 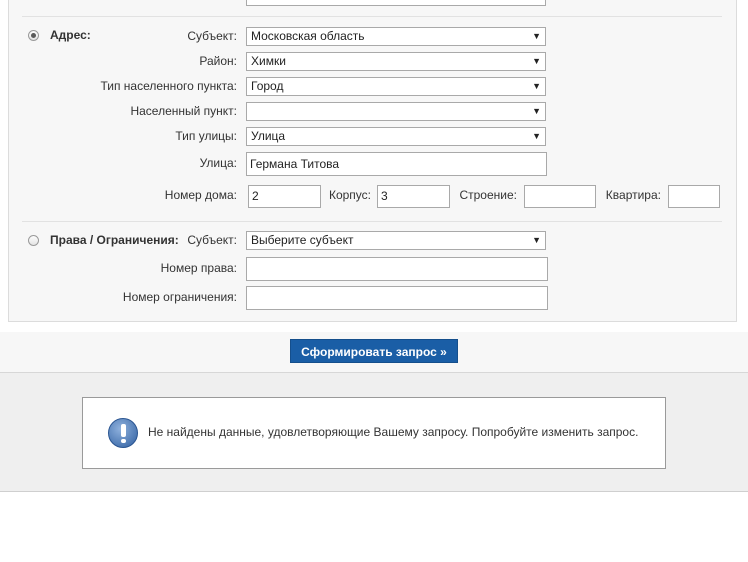 I want to click on address-section-label: Адрес:, so click(x=70, y=35).